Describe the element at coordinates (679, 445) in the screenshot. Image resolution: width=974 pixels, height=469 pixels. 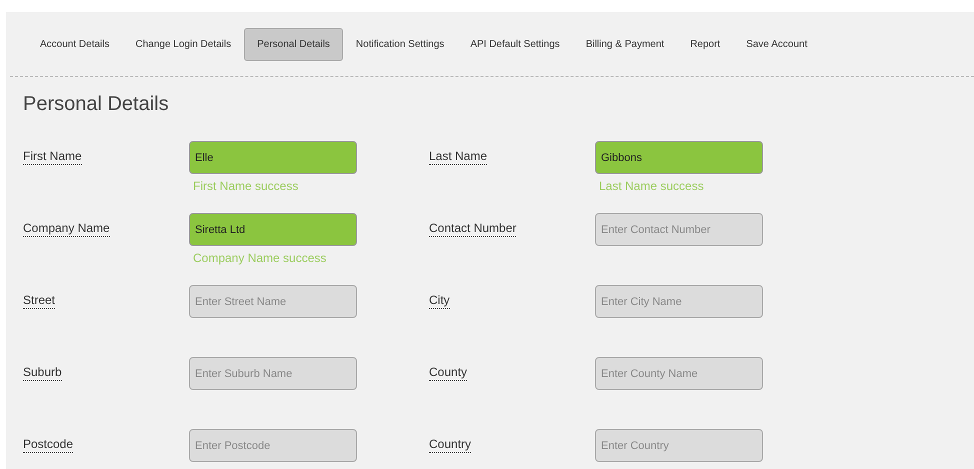
I see `input-field: Enter Country` at that location.